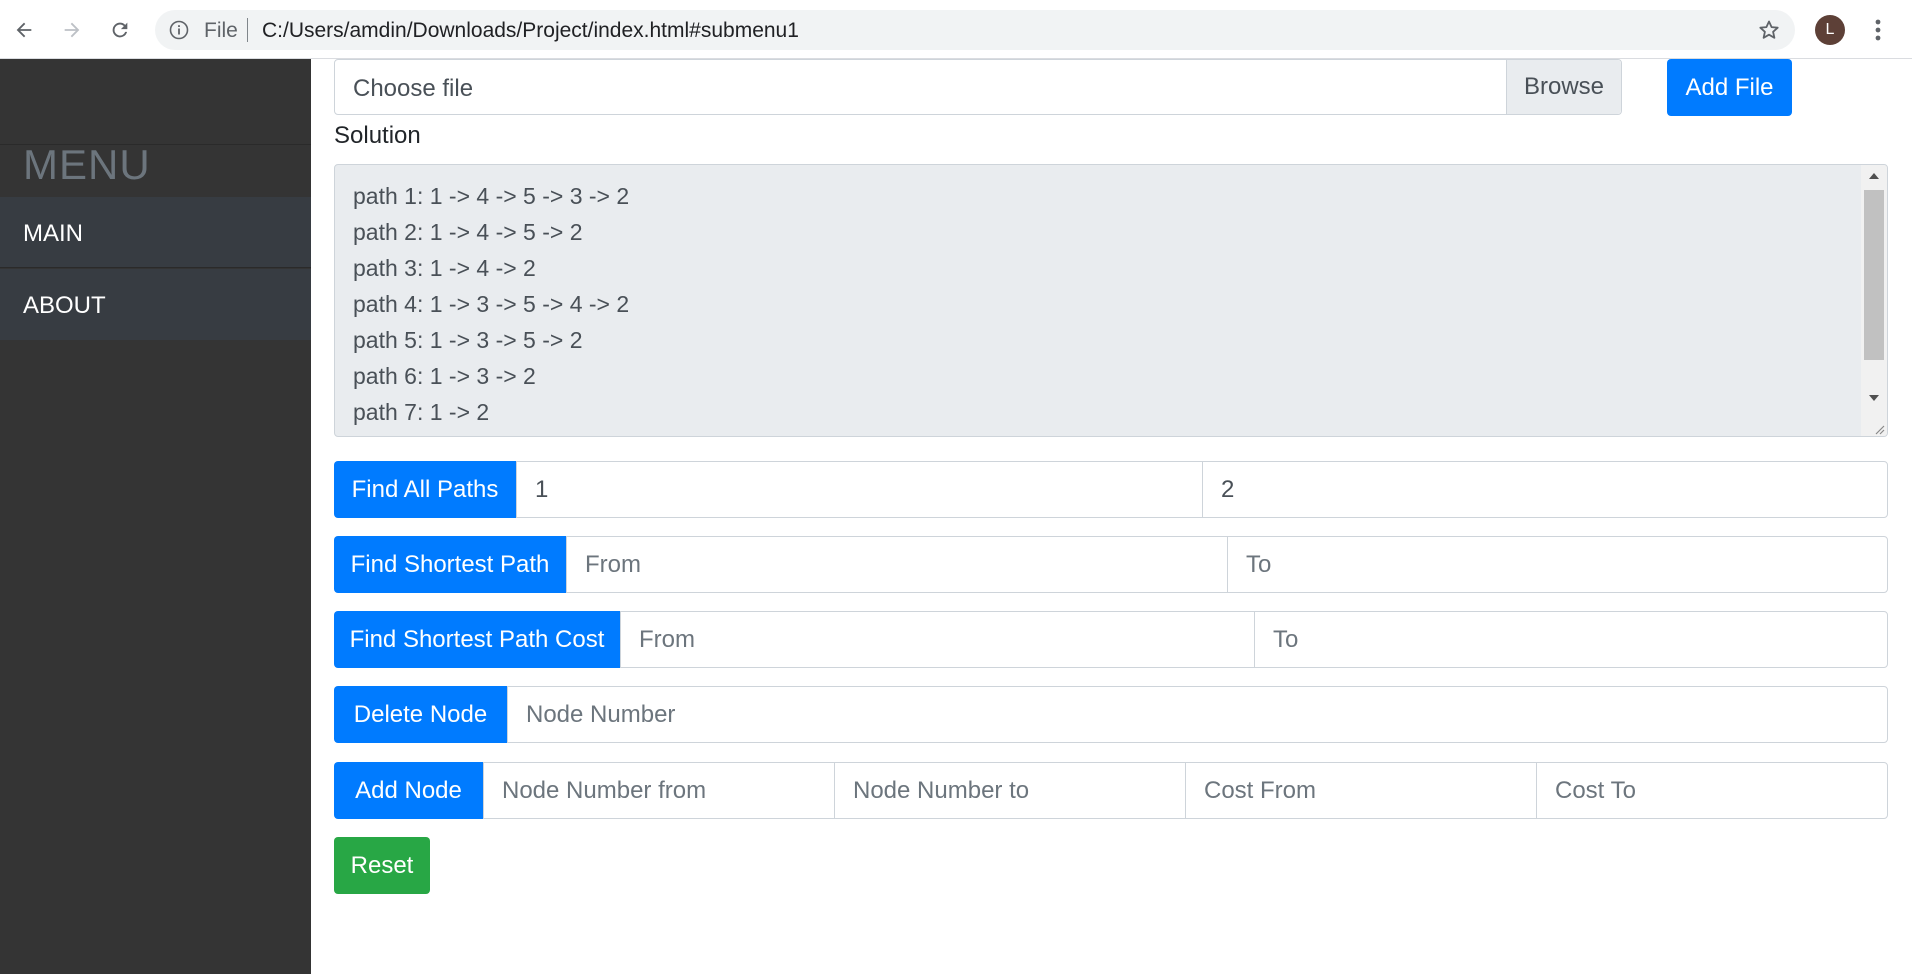  Describe the element at coordinates (468, 340) in the screenshot. I see `solution-line: path 5: 1 -> 3 -> 5 -> 2` at that location.